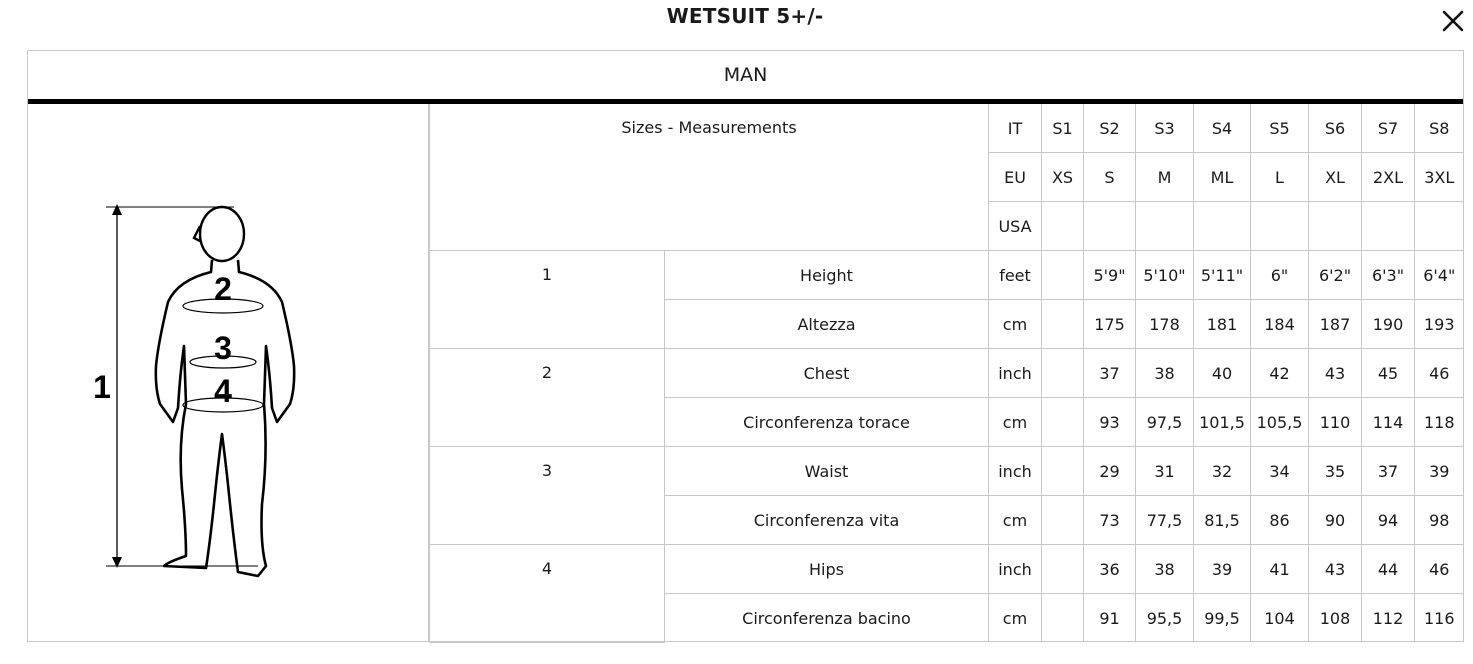 Image resolution: width=1473 pixels, height=664 pixels. What do you see at coordinates (1388, 275) in the screenshot?
I see `measurement-value: 6'3"` at bounding box center [1388, 275].